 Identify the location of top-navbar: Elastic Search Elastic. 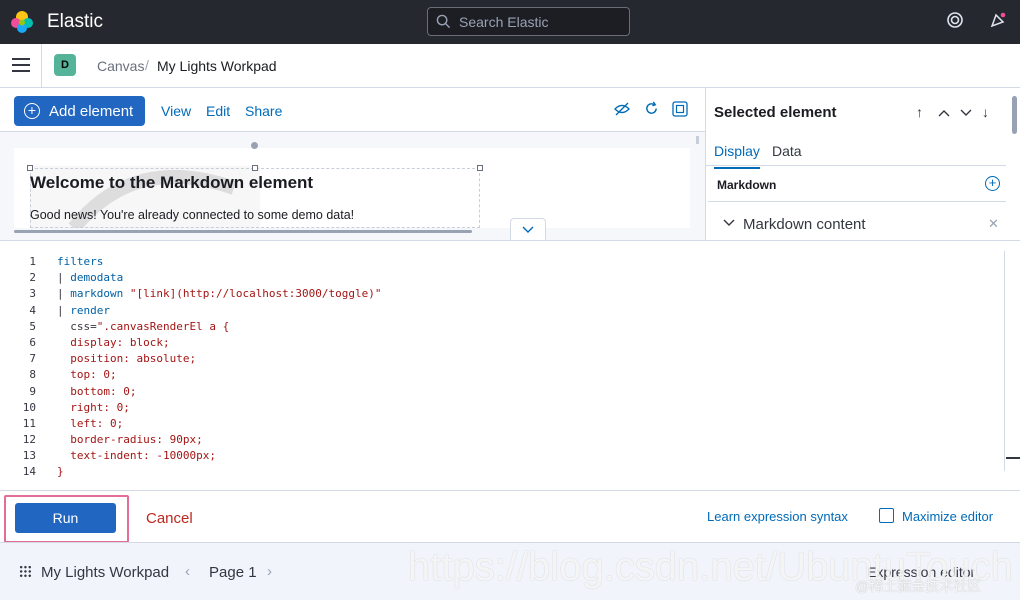
(510, 22).